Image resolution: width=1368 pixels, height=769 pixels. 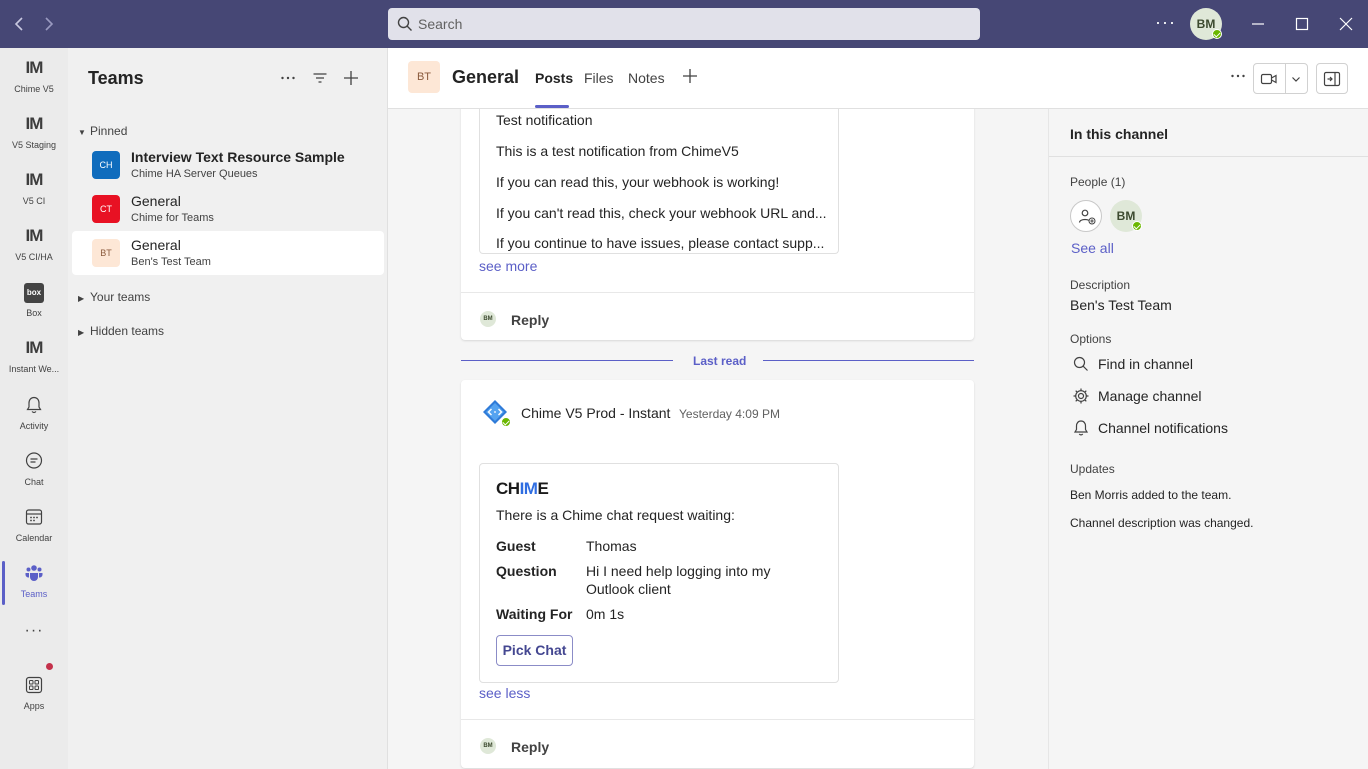 What do you see at coordinates (34, 134) in the screenshot?
I see `rail-item-v5-staging: IM V5 Staging` at bounding box center [34, 134].